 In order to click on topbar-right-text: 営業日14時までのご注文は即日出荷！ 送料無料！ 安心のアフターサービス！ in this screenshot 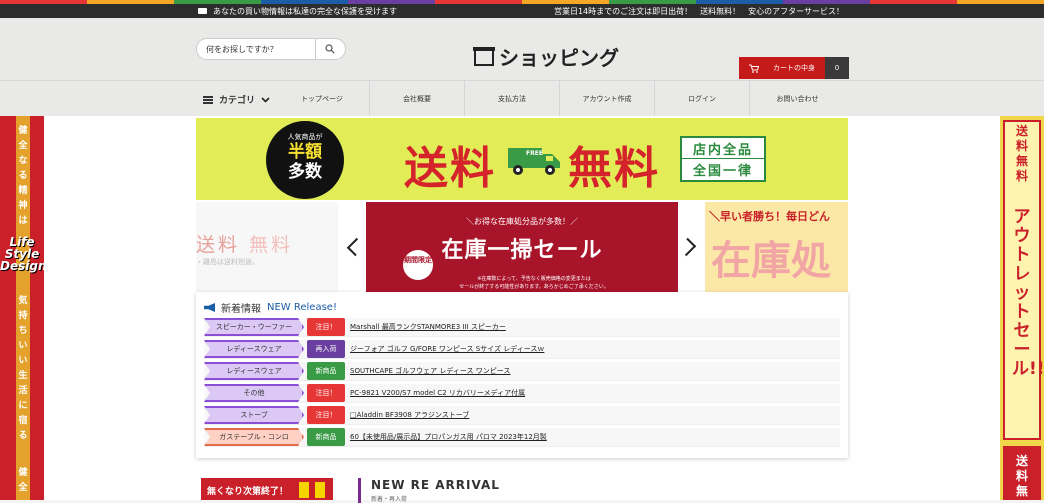, I will do `click(698, 11)`.